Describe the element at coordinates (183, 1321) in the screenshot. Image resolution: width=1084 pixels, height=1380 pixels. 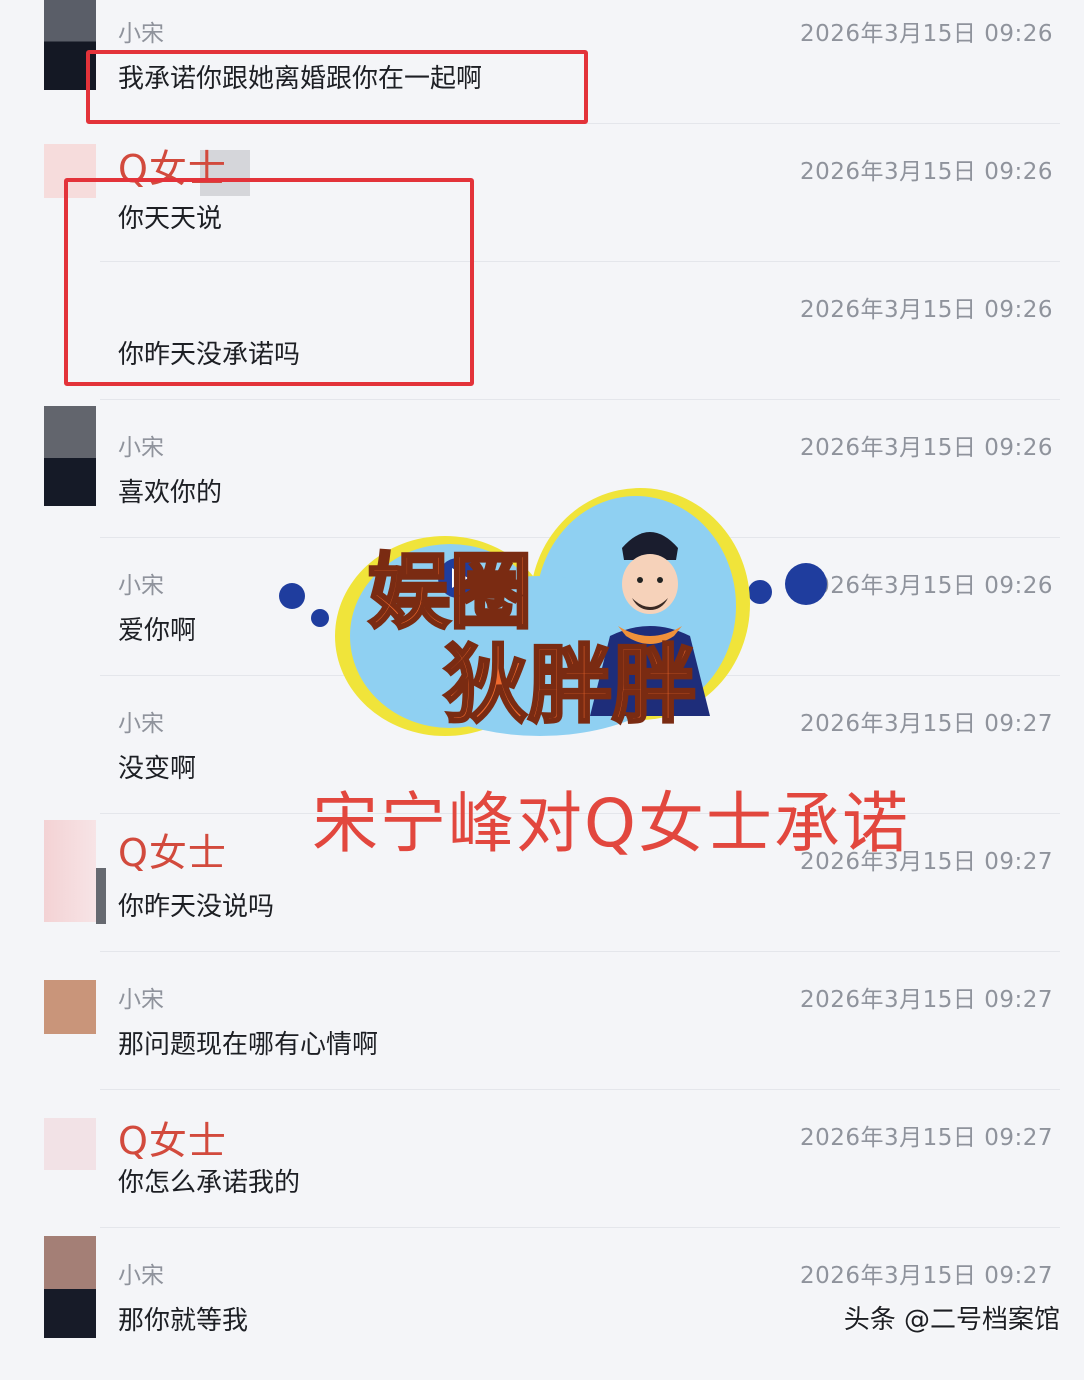
I see `message-text: 那你就等我` at that location.